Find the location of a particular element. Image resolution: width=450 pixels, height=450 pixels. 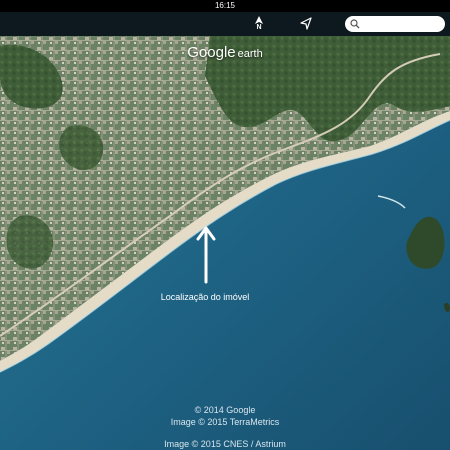

compass-north-icon: N is located at coordinates (259, 25).